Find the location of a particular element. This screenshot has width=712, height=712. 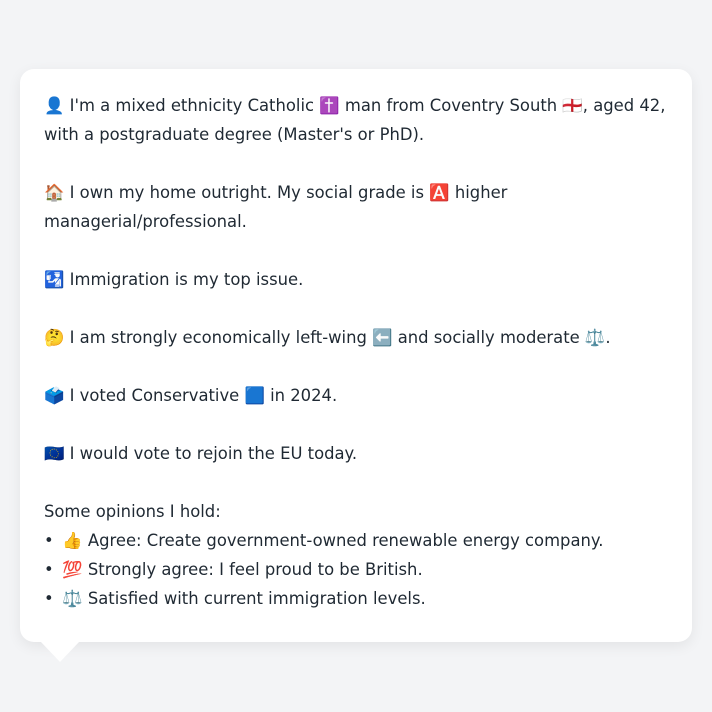

thinking-face-icon: 🤔 is located at coordinates (54, 337).